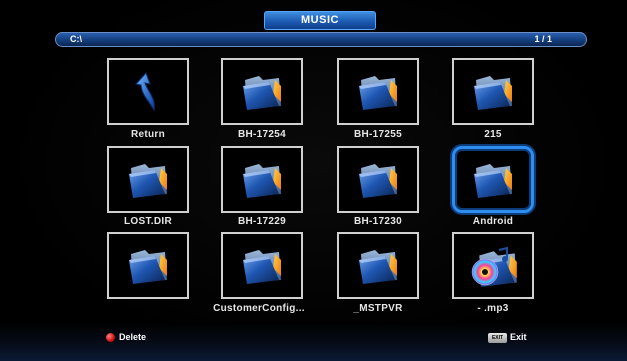 The width and height of the screenshot is (627, 361). I want to click on music-file-icon, so click(494, 267).